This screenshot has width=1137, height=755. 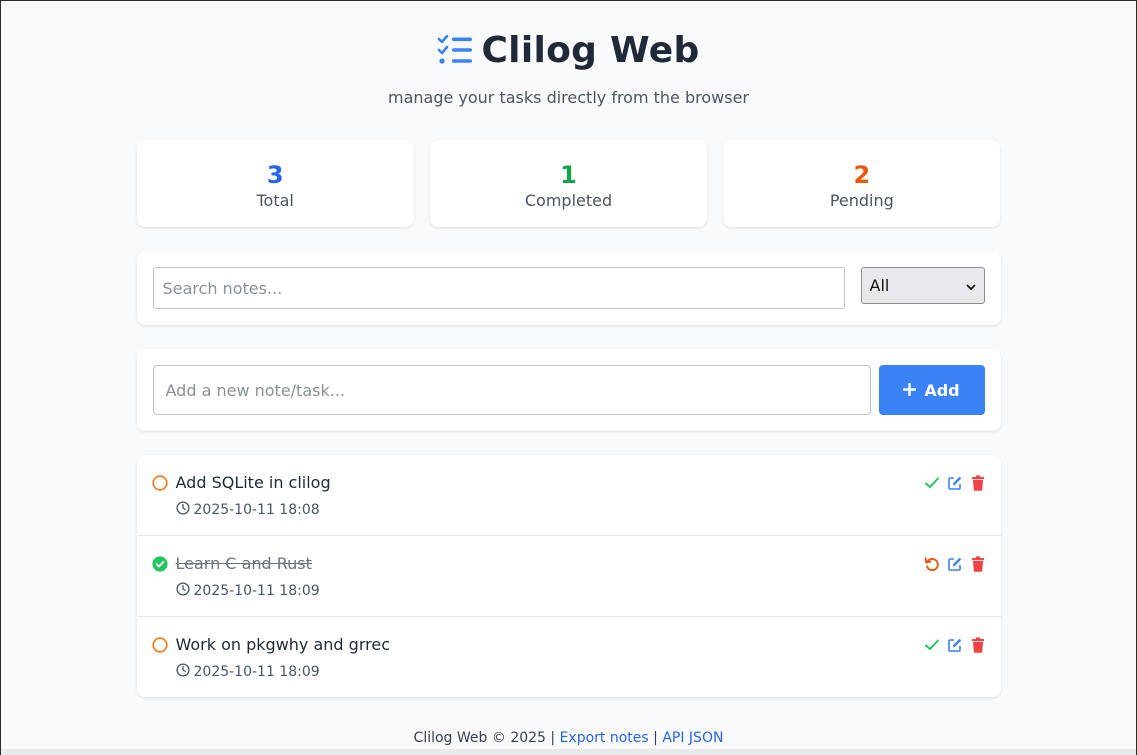 I want to click on stat-completed: 1 Completed, so click(x=568, y=183).